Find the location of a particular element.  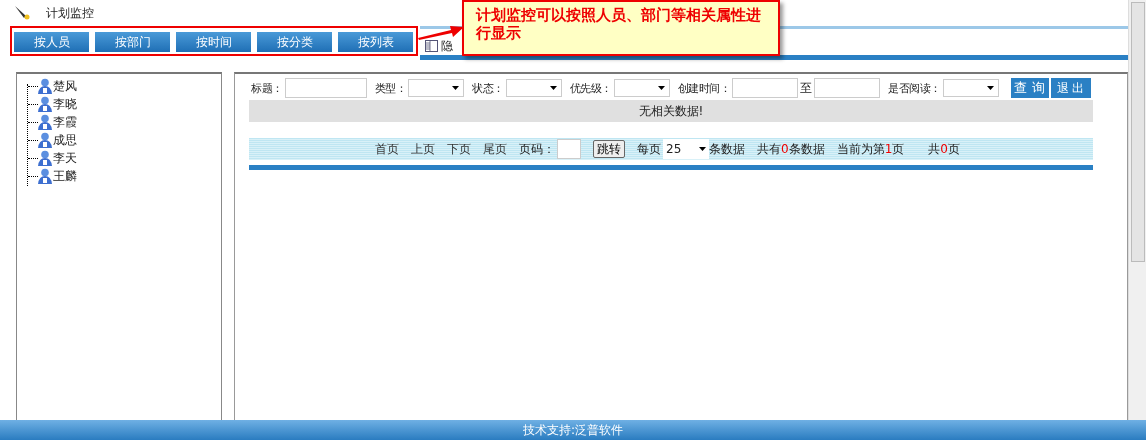

columns-icon is located at coordinates (431, 46).